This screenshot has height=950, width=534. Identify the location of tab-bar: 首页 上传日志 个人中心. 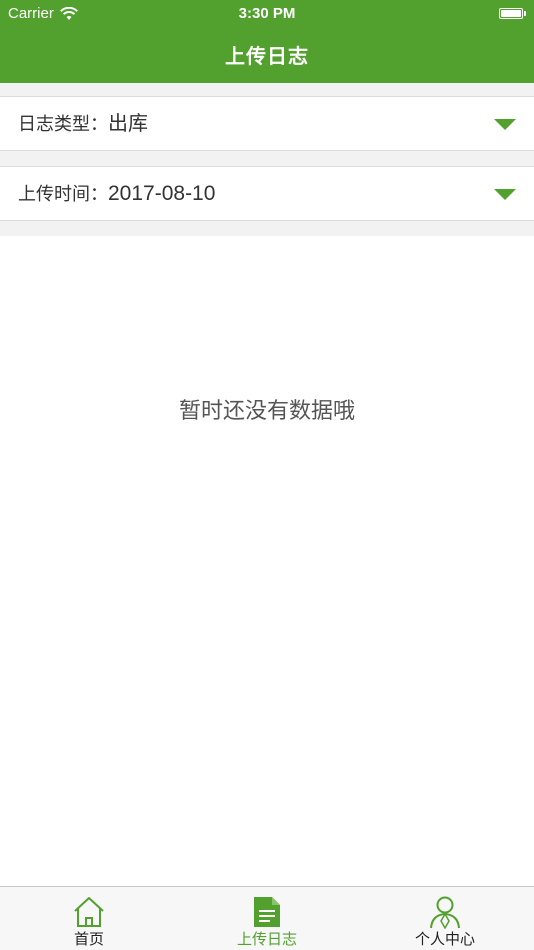
(267, 918).